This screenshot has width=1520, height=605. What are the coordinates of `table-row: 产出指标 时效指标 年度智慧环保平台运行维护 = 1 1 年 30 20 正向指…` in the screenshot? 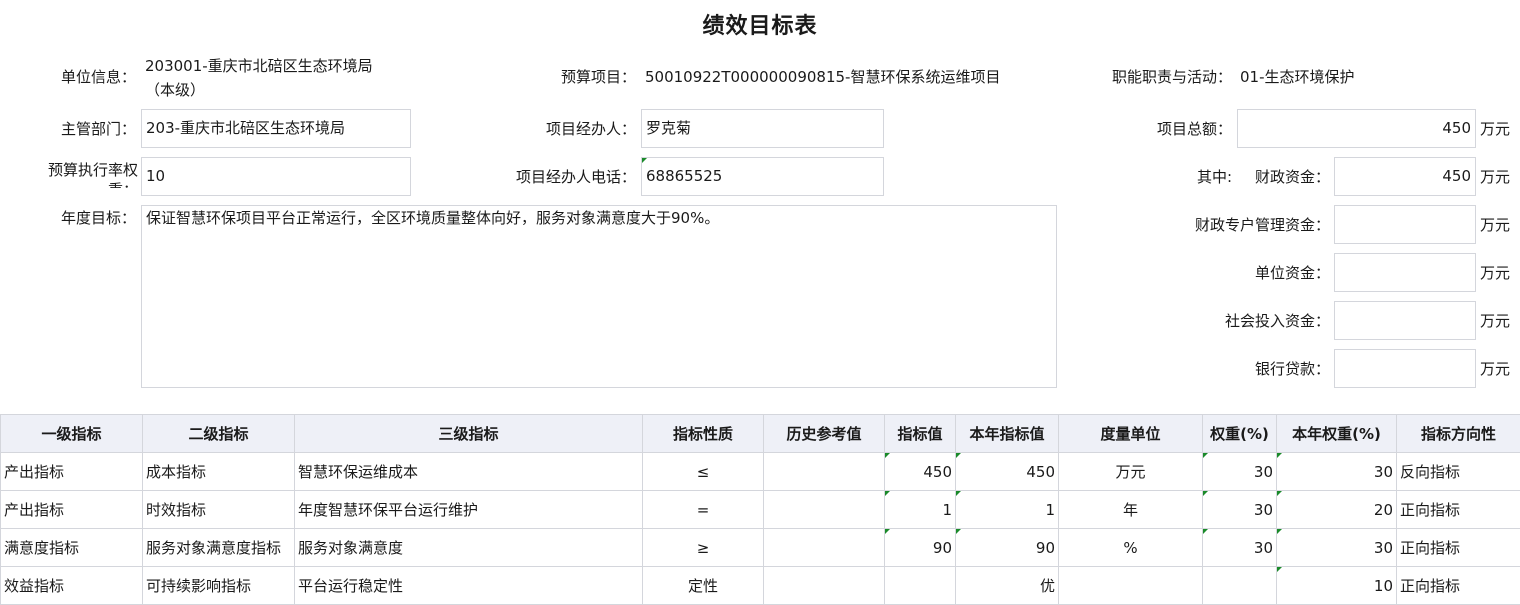 It's located at (760, 509).